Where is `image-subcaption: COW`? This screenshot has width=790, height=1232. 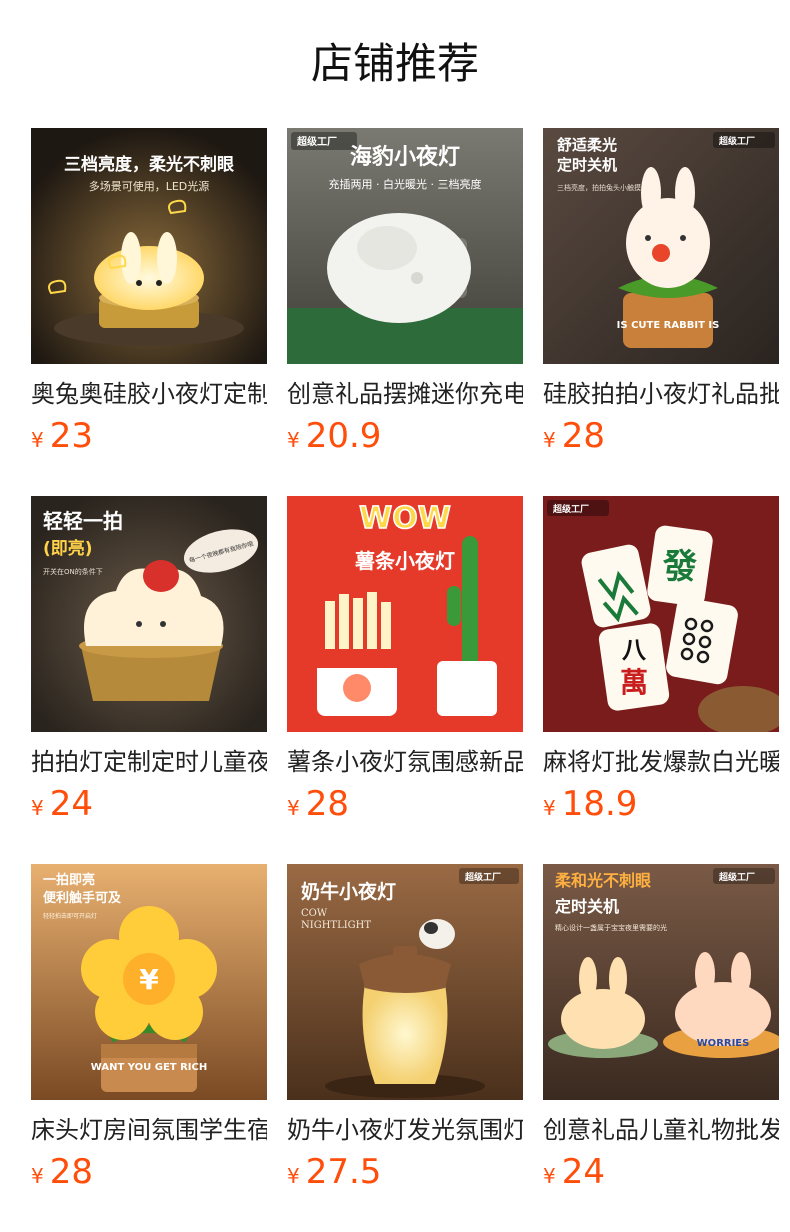
image-subcaption: COW is located at coordinates (314, 913).